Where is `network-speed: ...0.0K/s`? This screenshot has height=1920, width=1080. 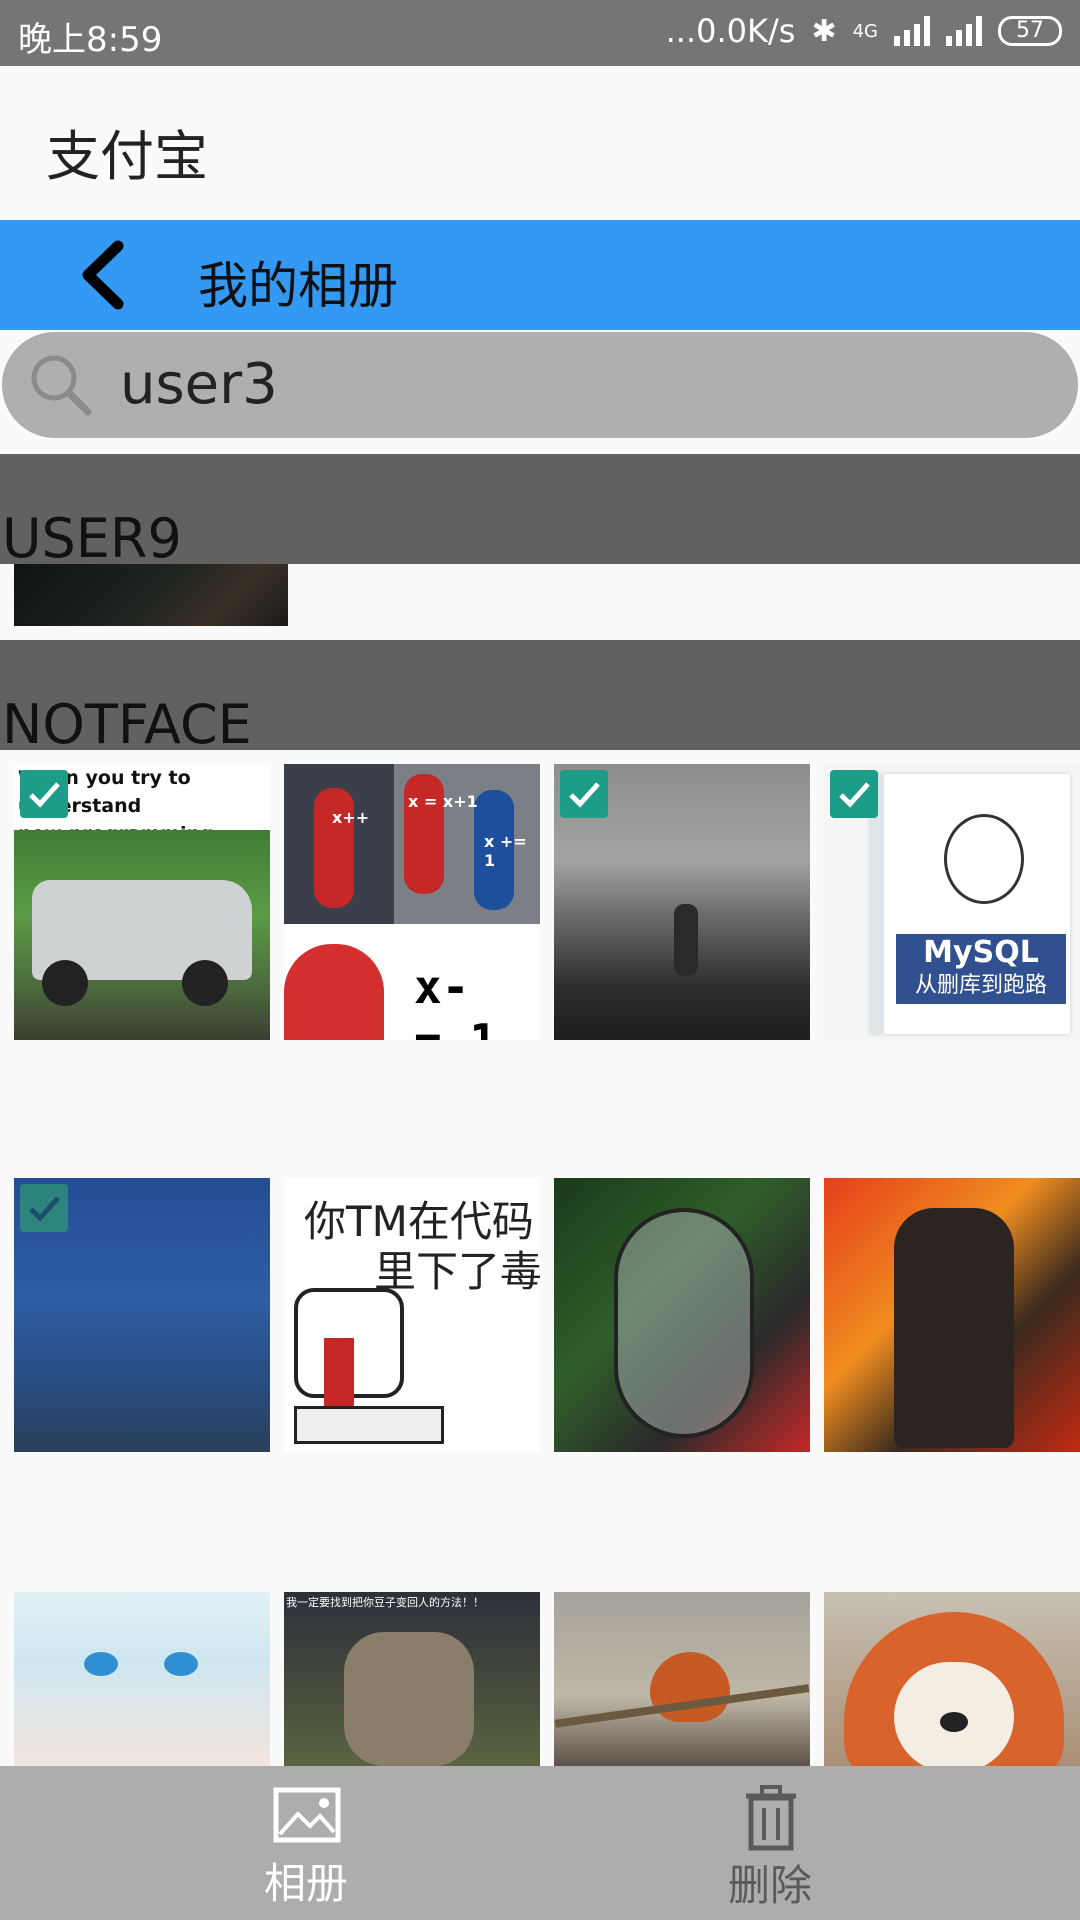 network-speed: ...0.0K/s is located at coordinates (730, 31).